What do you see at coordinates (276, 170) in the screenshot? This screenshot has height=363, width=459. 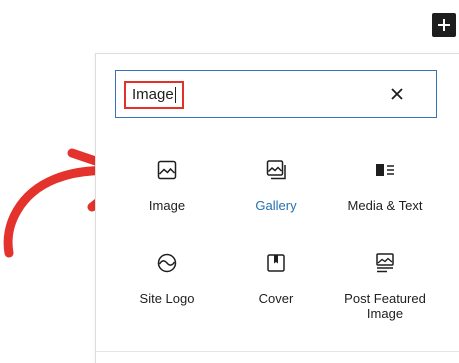 I see `gallery-icon` at bounding box center [276, 170].